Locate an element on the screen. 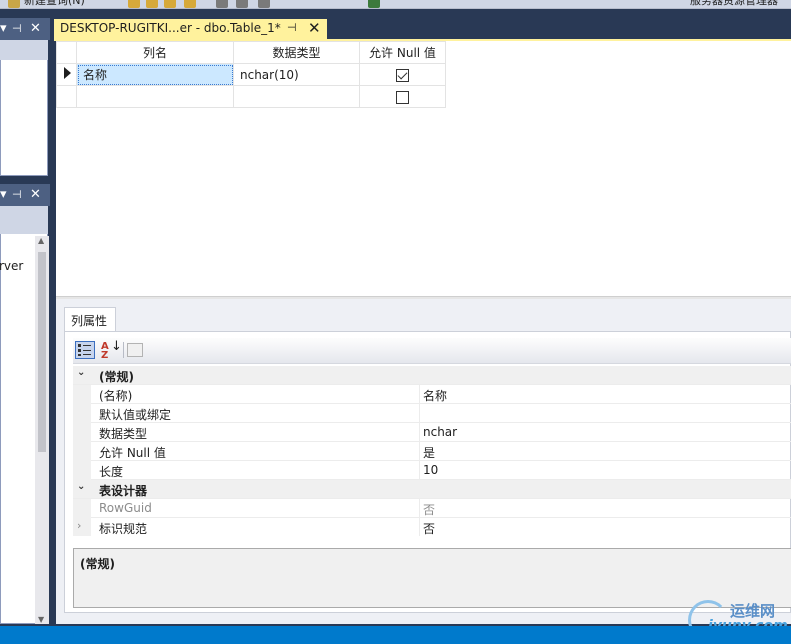  table-row: 名称 nchar(10) is located at coordinates (251, 74).